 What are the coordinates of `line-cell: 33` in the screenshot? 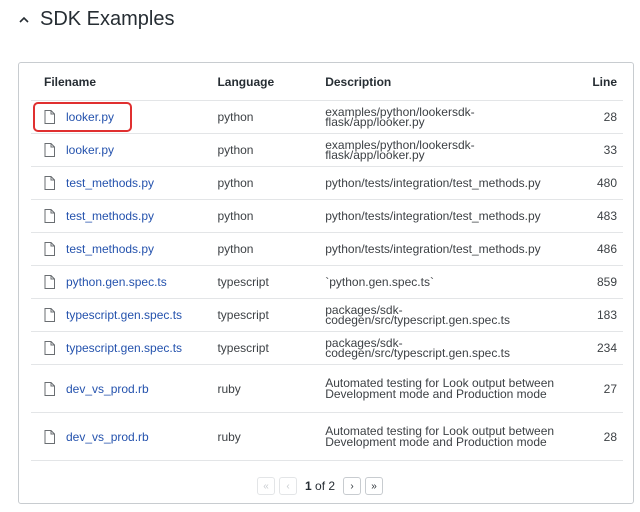 It's located at (598, 150).